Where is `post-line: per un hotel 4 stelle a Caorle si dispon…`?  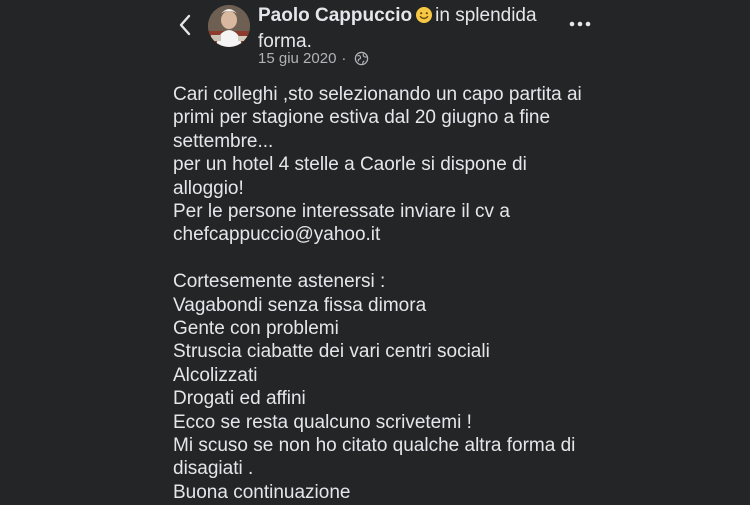 post-line: per un hotel 4 stelle a Caorle si dispon… is located at coordinates (350, 165).